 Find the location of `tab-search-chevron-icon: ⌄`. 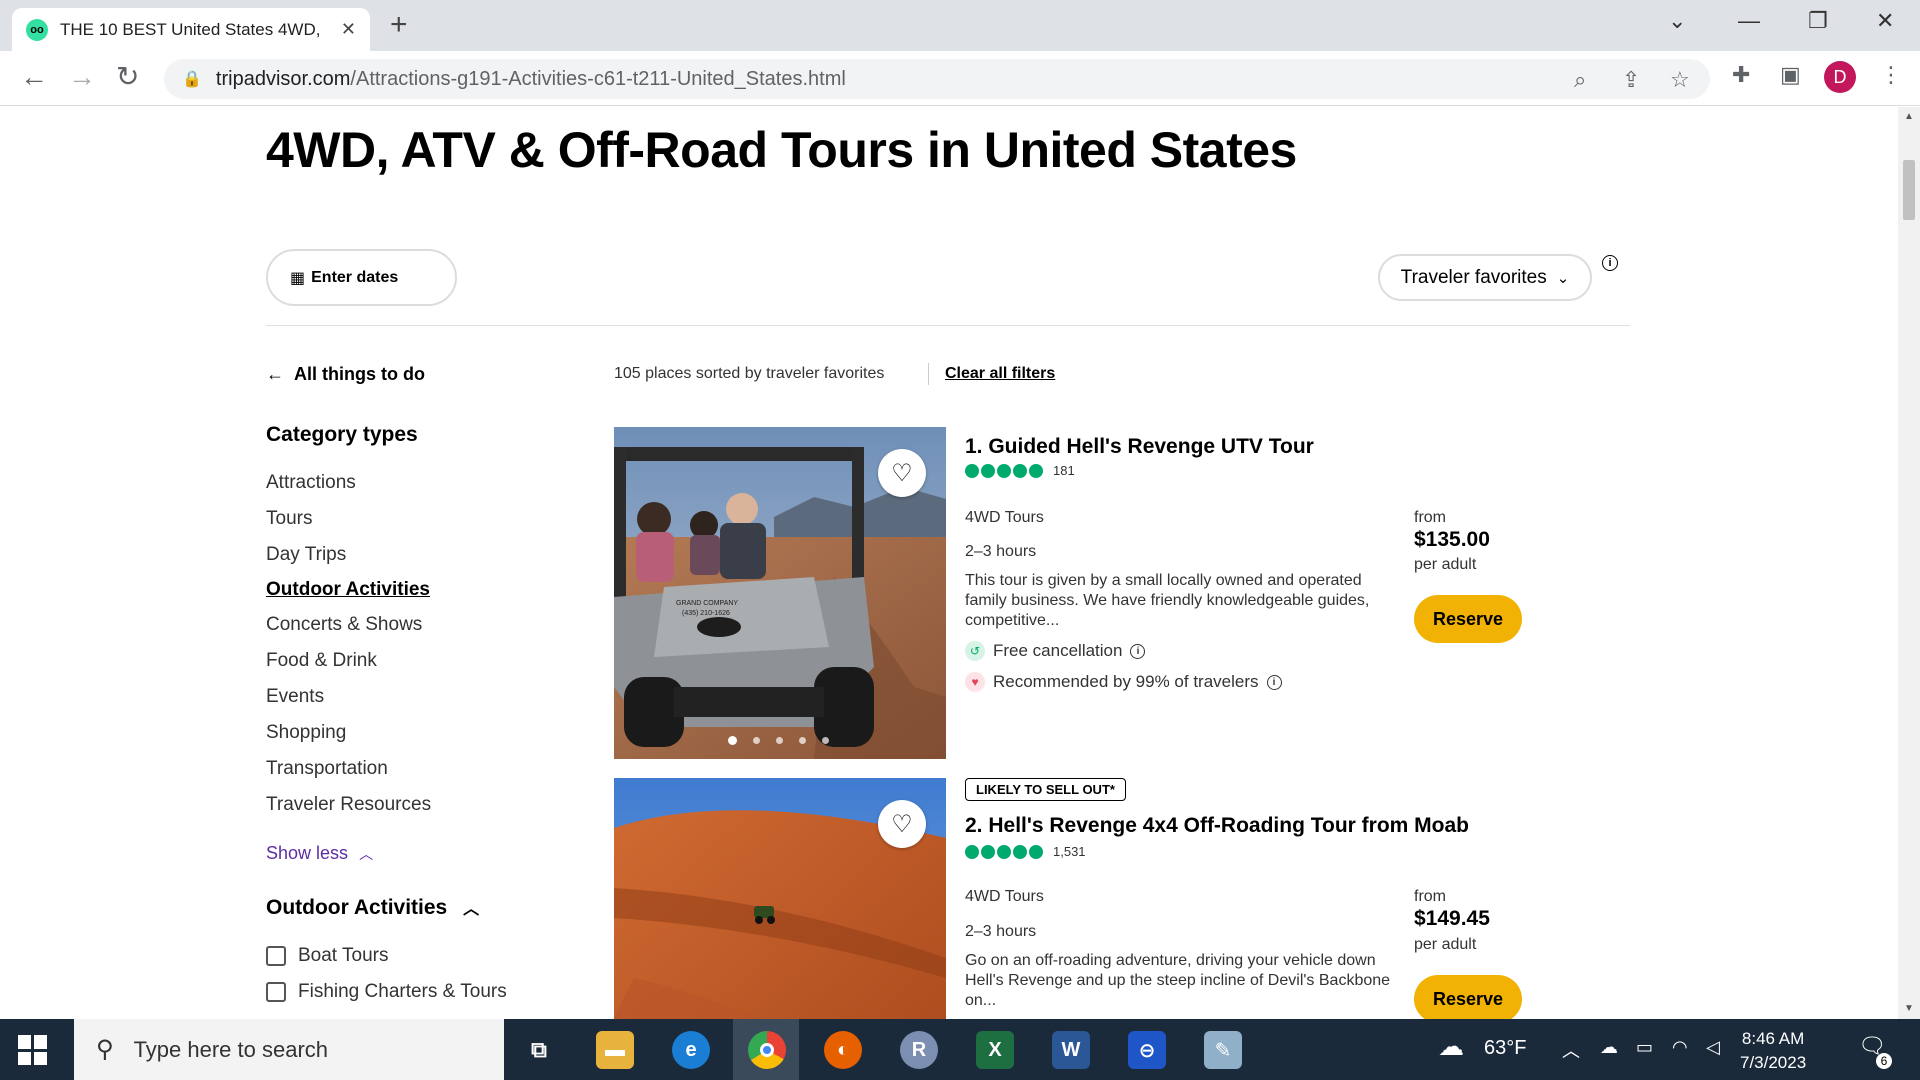

tab-search-chevron-icon: ⌄ is located at coordinates (1677, 21).